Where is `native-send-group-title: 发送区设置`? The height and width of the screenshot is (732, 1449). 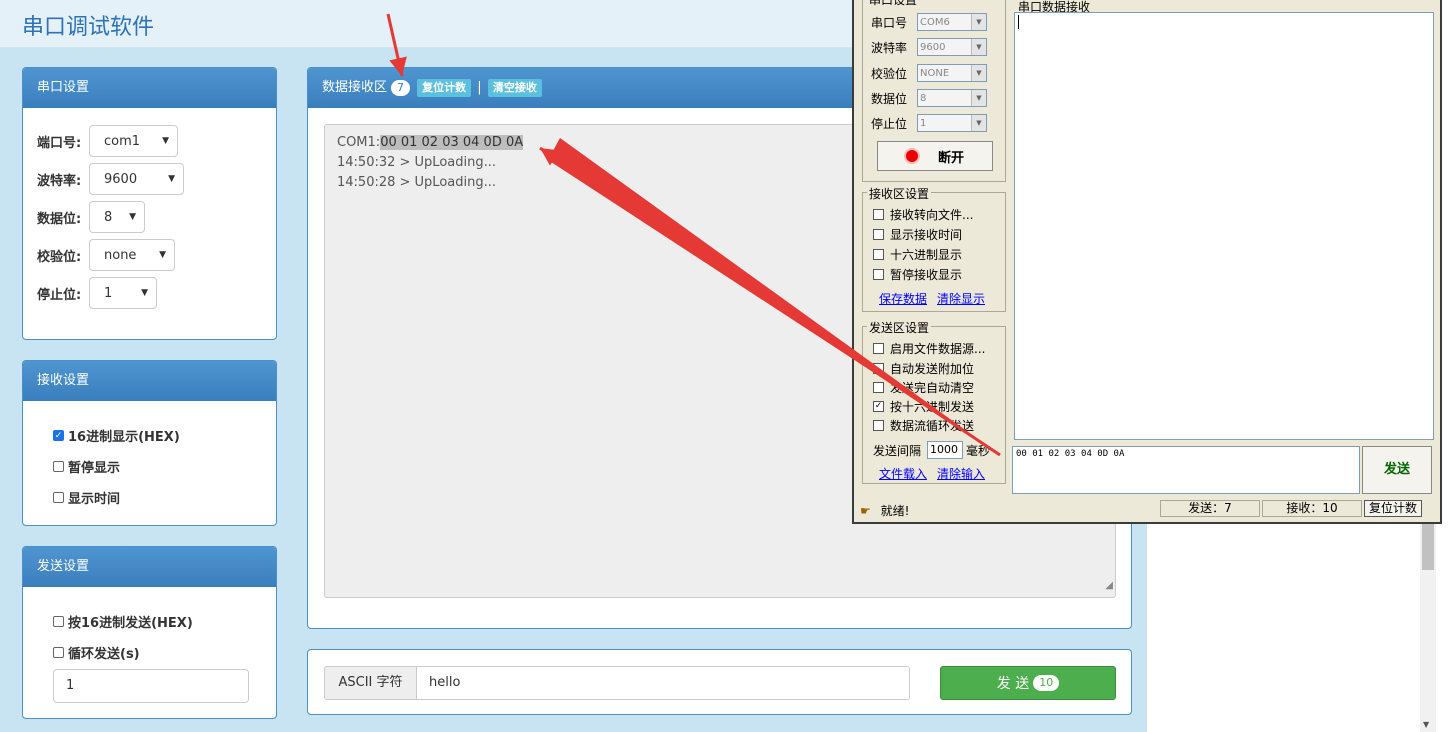 native-send-group-title: 发送区设置 is located at coordinates (899, 327).